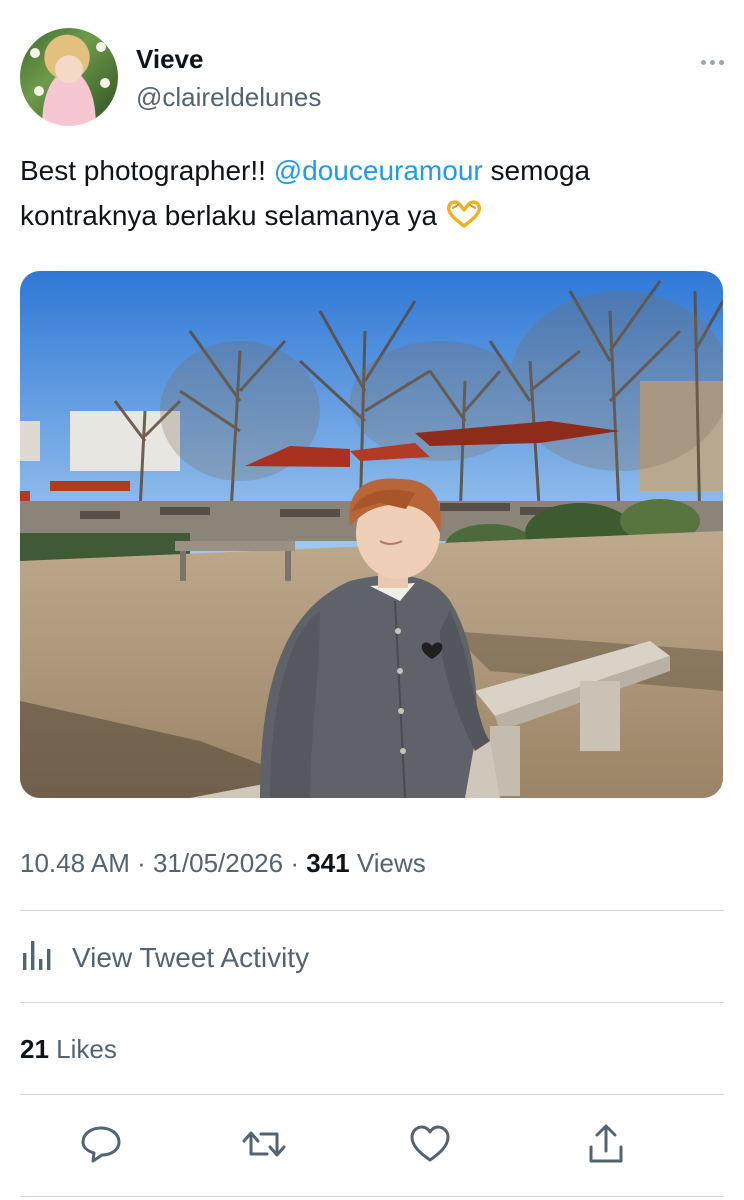  What do you see at coordinates (388, 863) in the screenshot?
I see `views-label: Views` at bounding box center [388, 863].